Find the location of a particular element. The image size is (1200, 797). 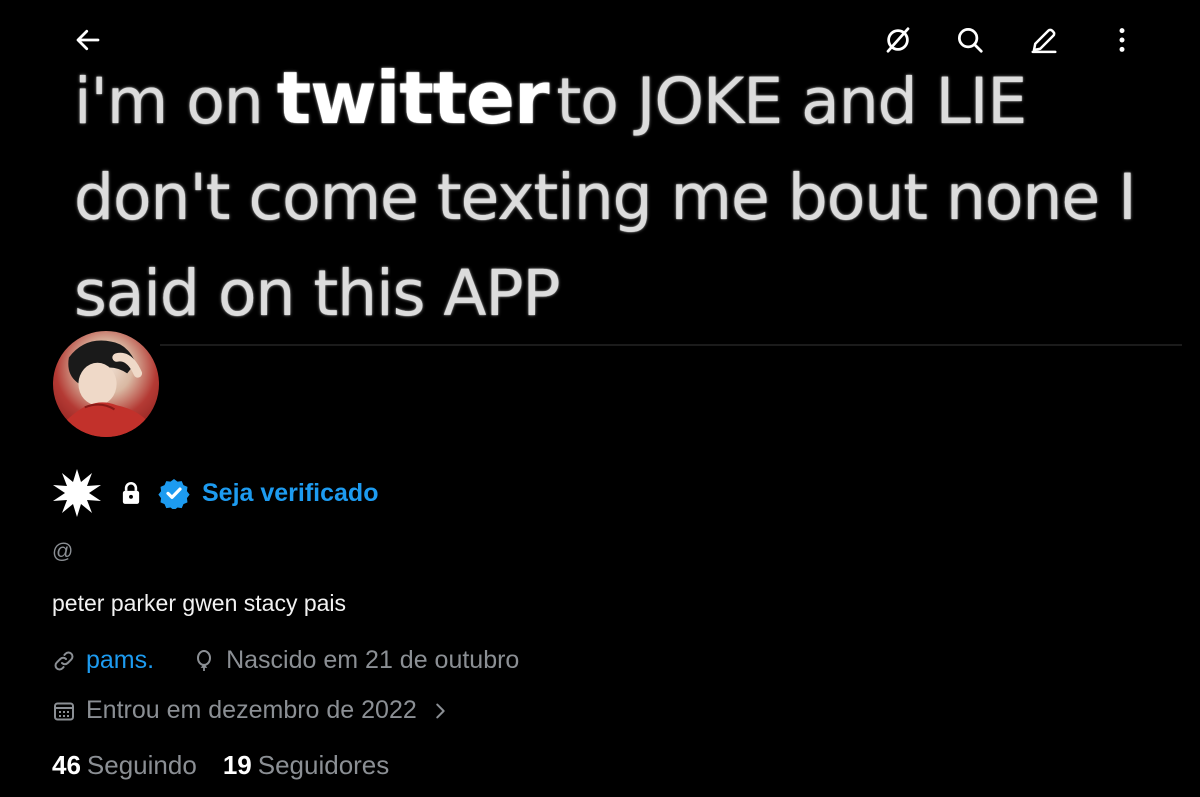

more-icon is located at coordinates (1122, 40).